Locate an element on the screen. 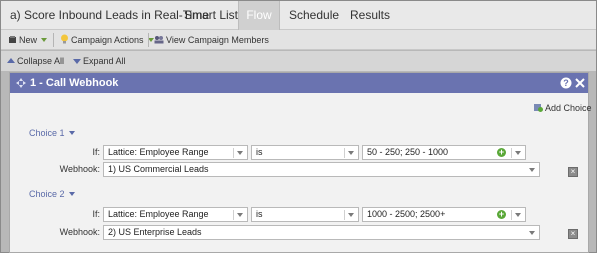 Image resolution: width=597 pixels, height=253 pixels. choice-2-webhook-label: Webhook: is located at coordinates (79, 232).